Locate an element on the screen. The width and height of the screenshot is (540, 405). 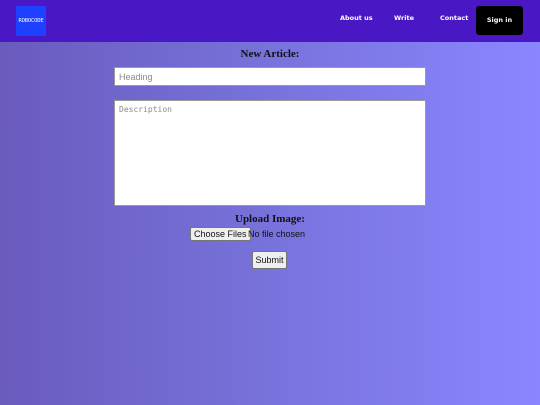
choose-files-button: Choose Files is located at coordinates (220, 234).